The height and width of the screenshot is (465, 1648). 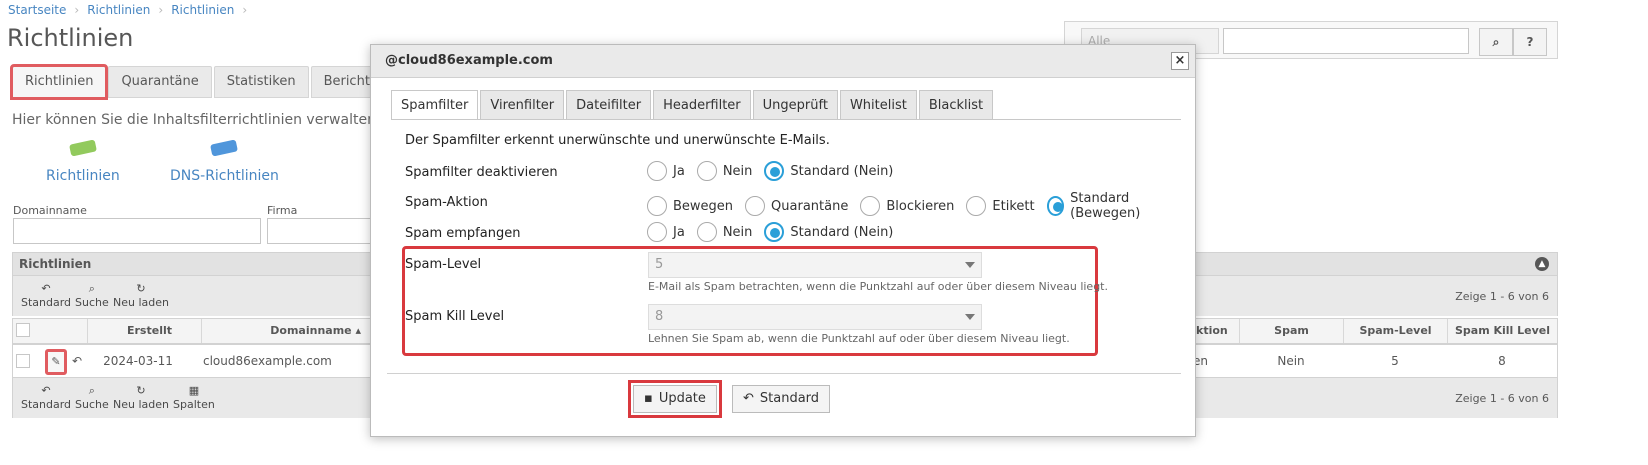 I want to click on undo-icon: ↶, so click(x=748, y=398).